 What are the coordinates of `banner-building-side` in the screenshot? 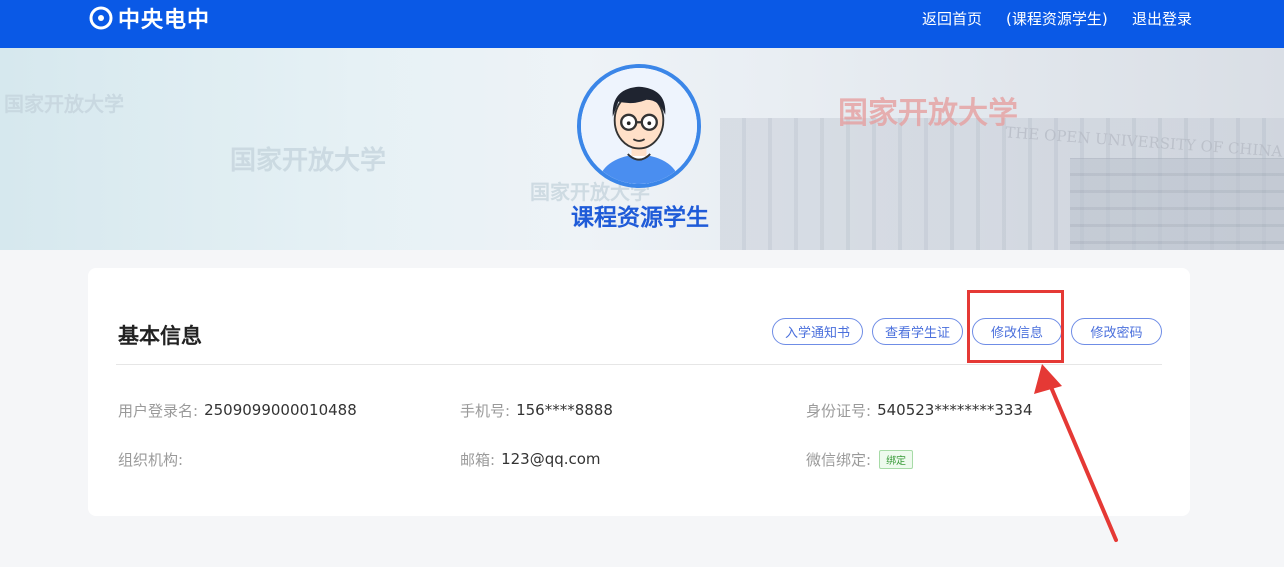 It's located at (1177, 204).